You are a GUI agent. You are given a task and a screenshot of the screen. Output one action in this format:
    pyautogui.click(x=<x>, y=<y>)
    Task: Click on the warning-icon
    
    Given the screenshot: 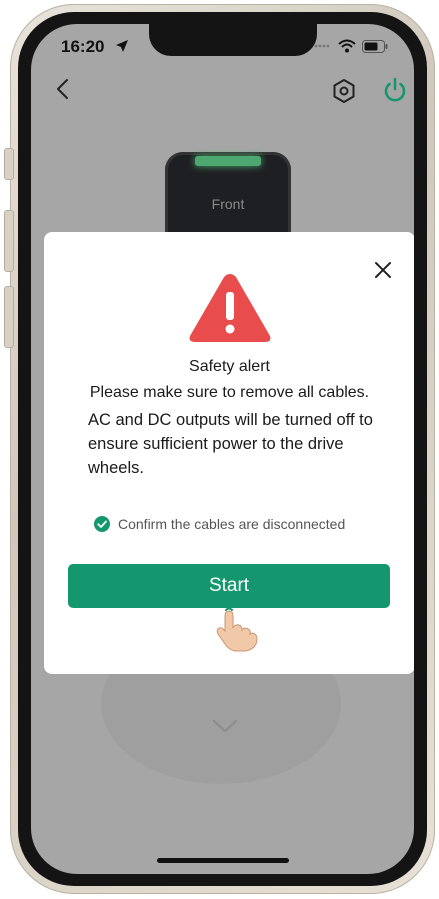 What is the action you would take?
    pyautogui.click(x=230, y=308)
    